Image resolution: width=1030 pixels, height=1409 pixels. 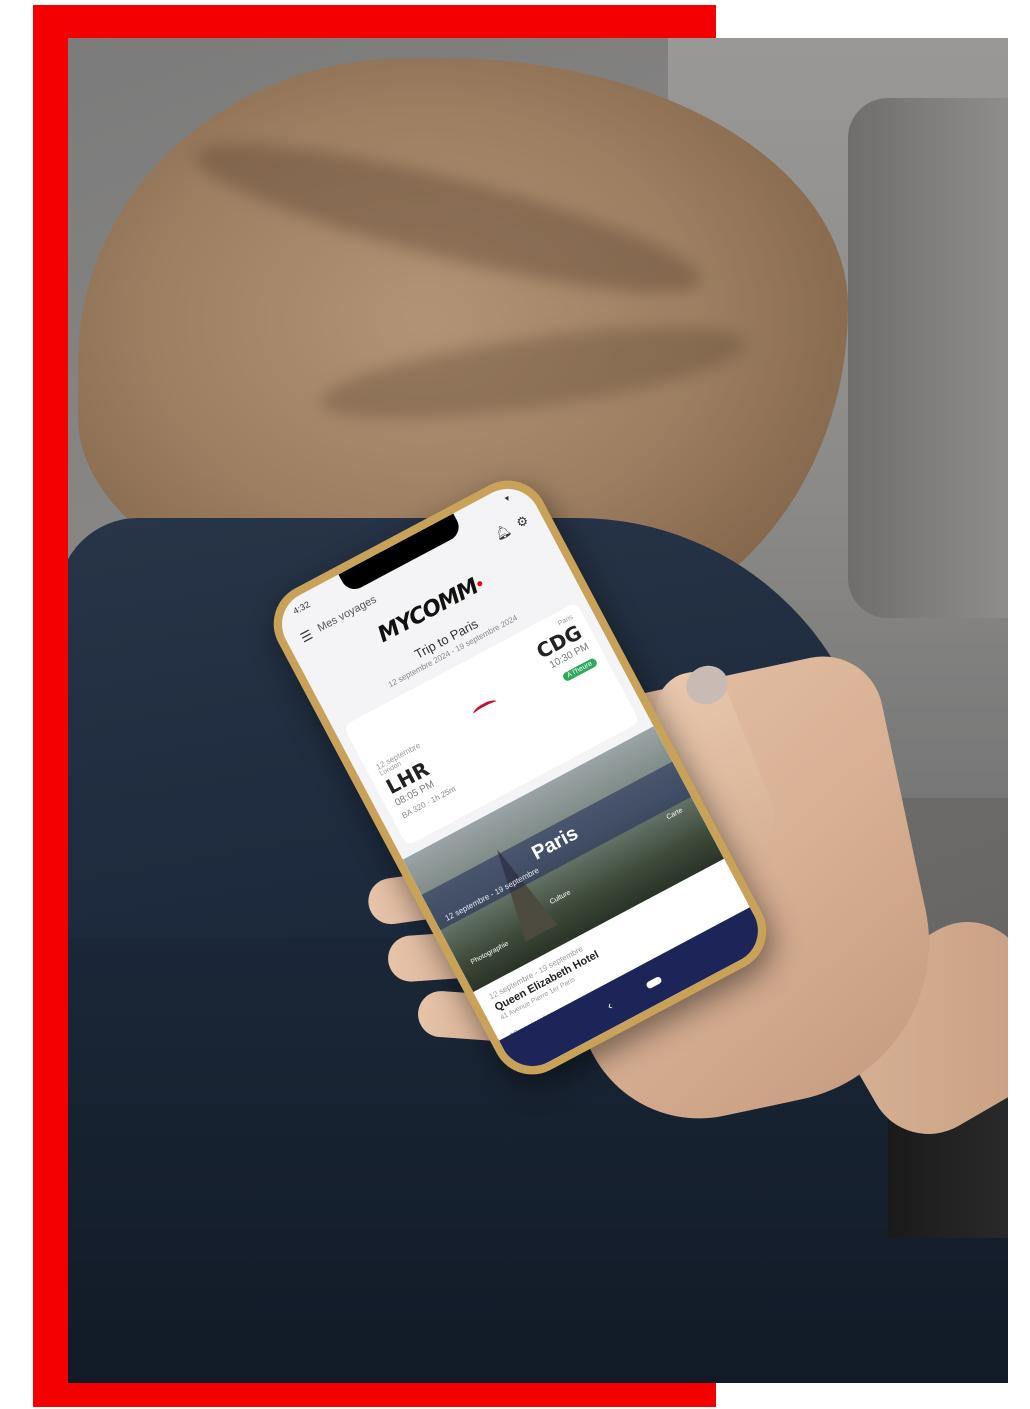 I want to click on status-time: 4:32, so click(x=301, y=608).